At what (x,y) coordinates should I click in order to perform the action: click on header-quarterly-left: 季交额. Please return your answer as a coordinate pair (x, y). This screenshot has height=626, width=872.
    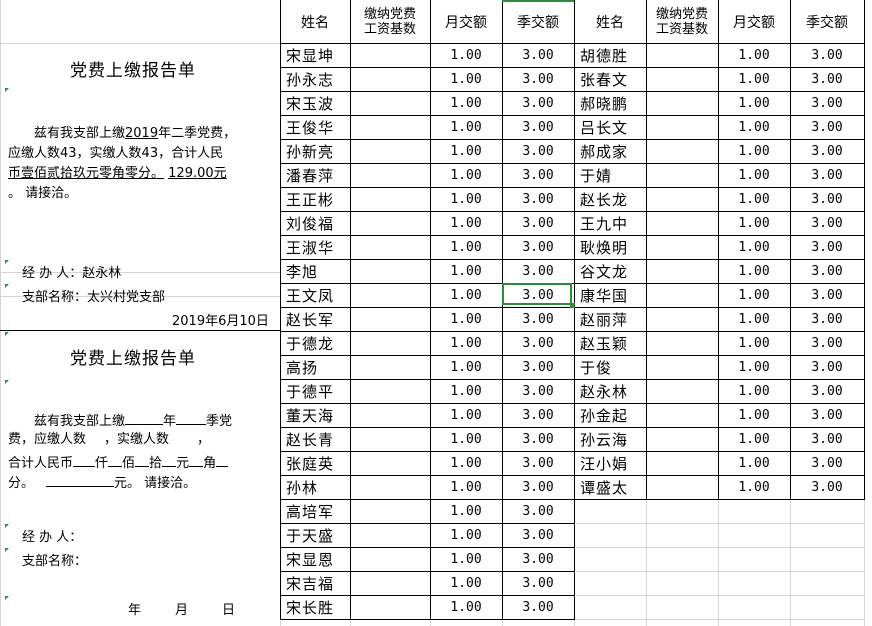
    Looking at the image, I should click on (538, 22).